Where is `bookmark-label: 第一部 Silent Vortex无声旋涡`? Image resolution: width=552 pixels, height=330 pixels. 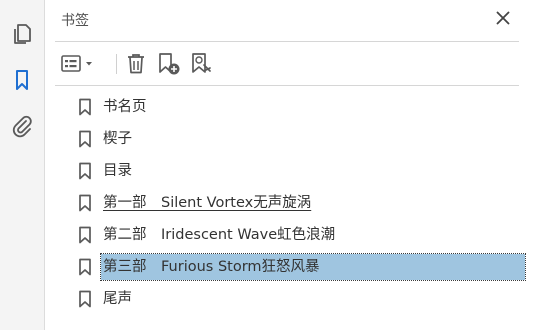
bookmark-label: 第一部 Silent Vortex无声旋涡 is located at coordinates (207, 203).